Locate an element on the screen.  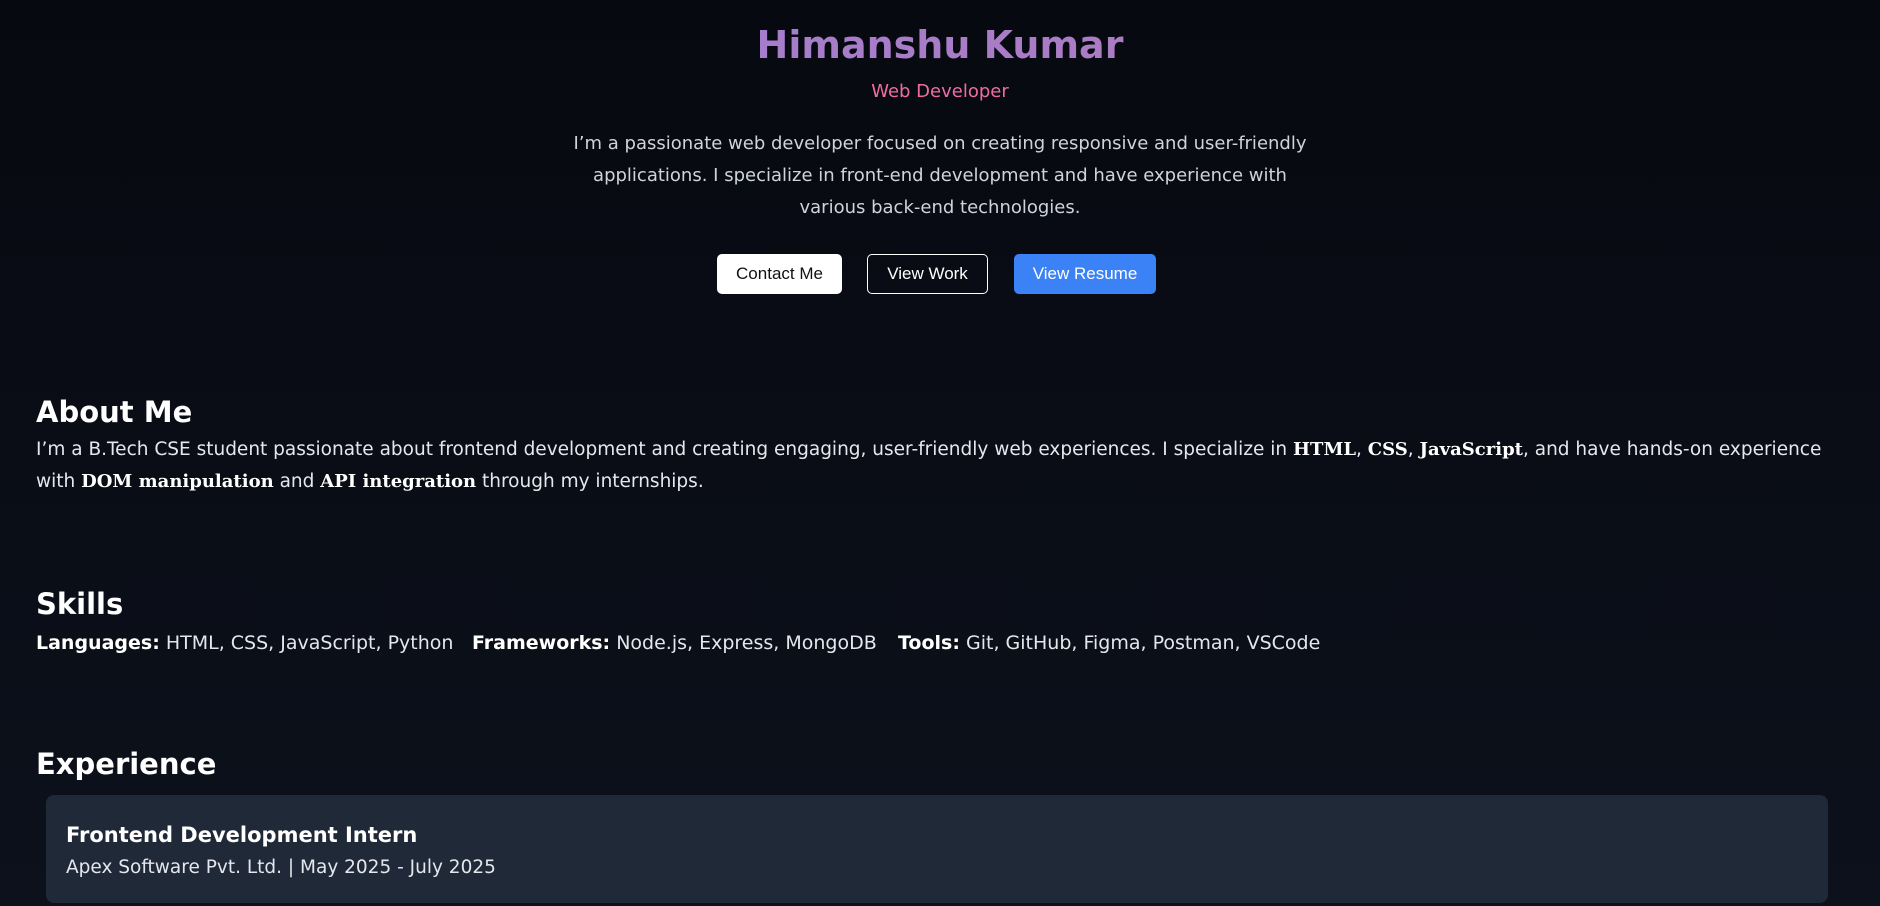
about-highlight-dom: DOM manipulation is located at coordinates (177, 481).